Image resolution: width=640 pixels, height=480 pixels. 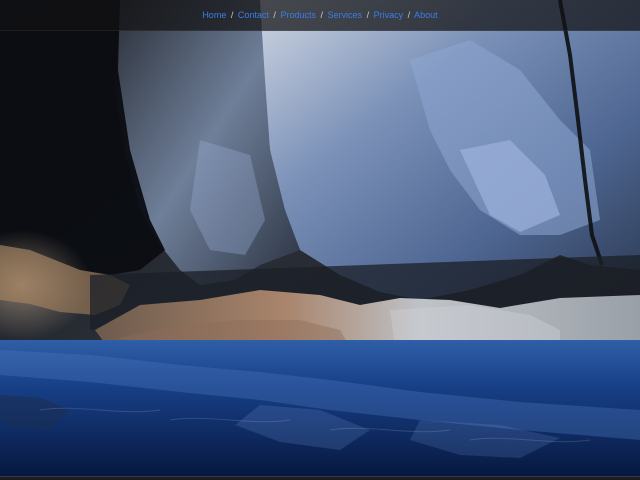 I want to click on nav-privacy-link: Privacy, so click(x=389, y=15).